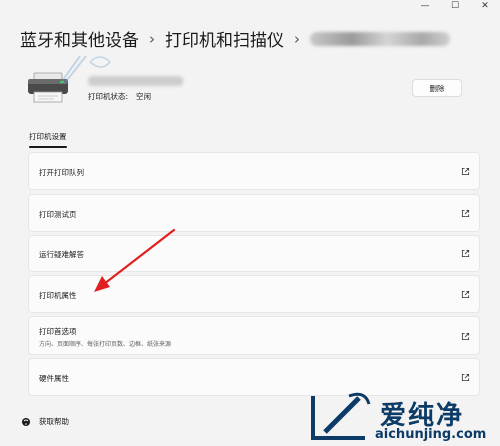 This screenshot has height=446, width=500. What do you see at coordinates (108, 96) in the screenshot?
I see `printer-status-label: 打印机状态:` at bounding box center [108, 96].